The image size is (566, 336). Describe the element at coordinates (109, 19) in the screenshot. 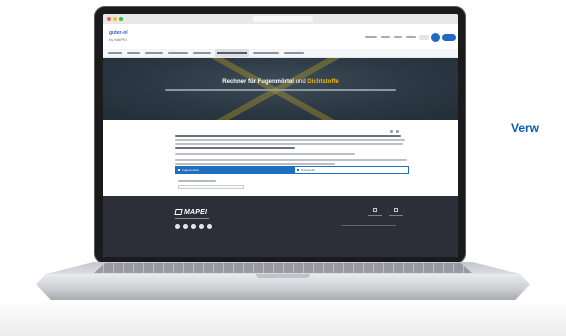

I see `close-window-icon` at that location.